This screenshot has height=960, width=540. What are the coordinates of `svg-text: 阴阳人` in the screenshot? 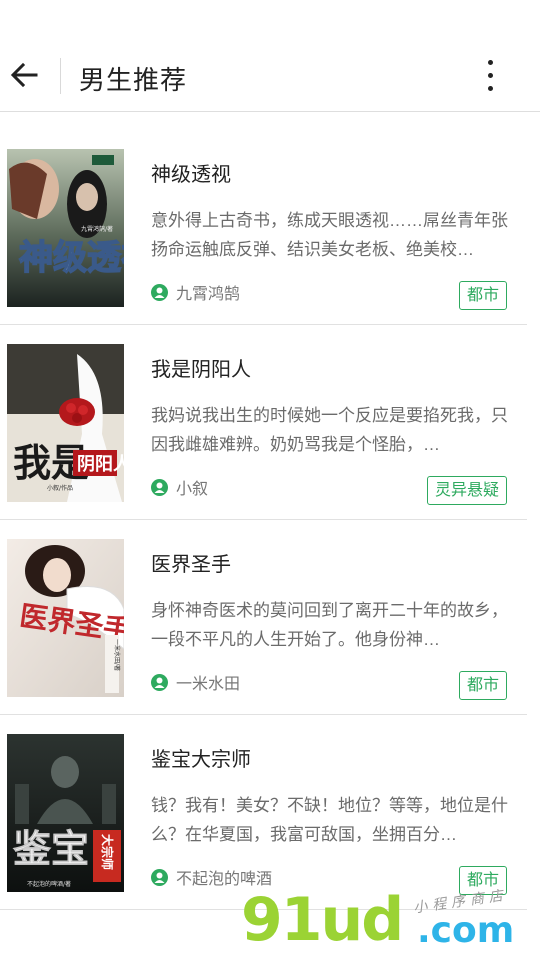 It's located at (100, 464).